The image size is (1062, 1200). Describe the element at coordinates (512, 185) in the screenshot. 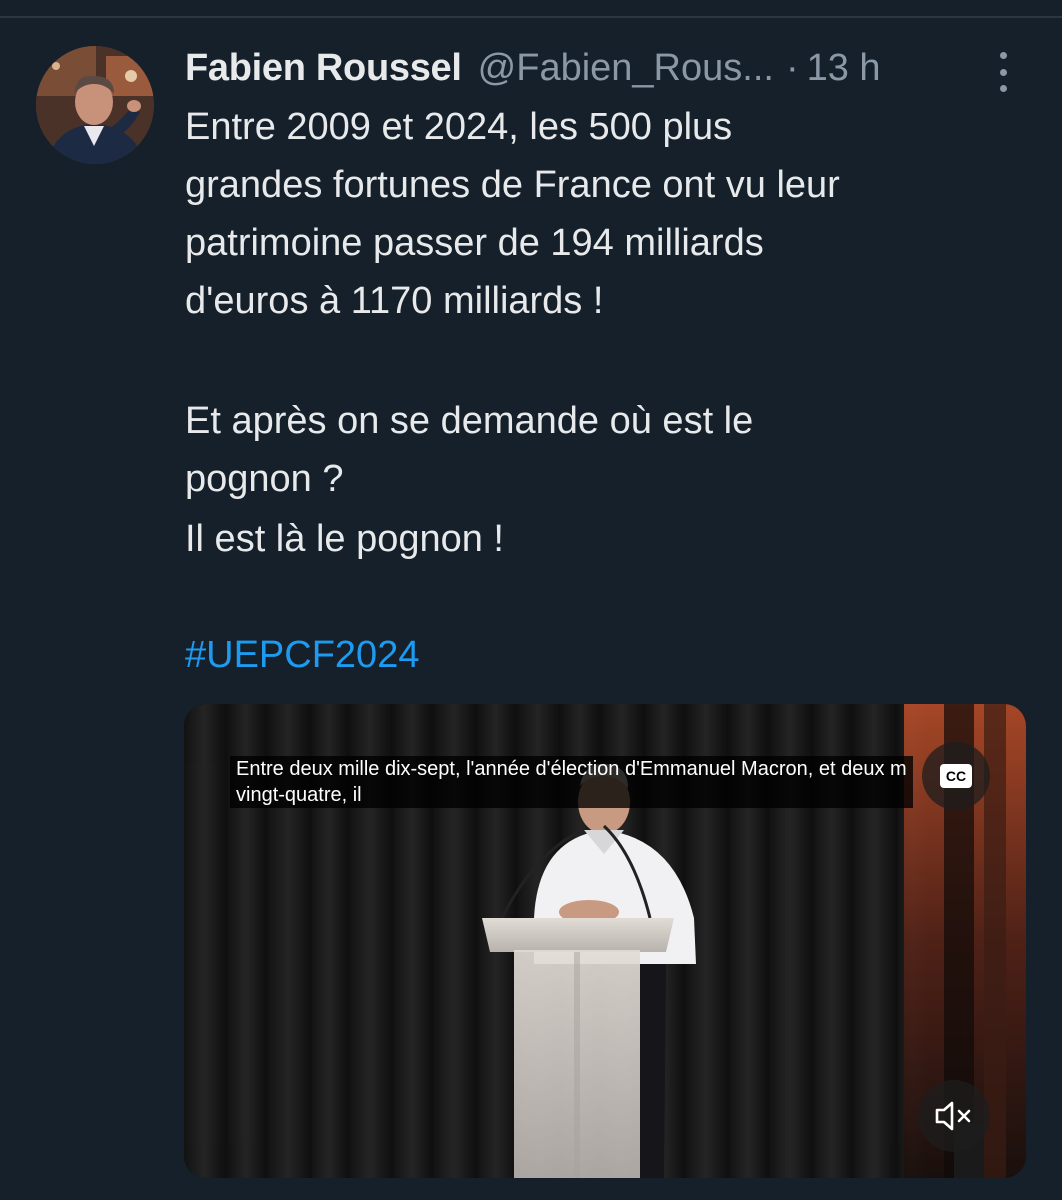

I see `tweet-text-line: grandes fortunes de France ont vu leur` at that location.